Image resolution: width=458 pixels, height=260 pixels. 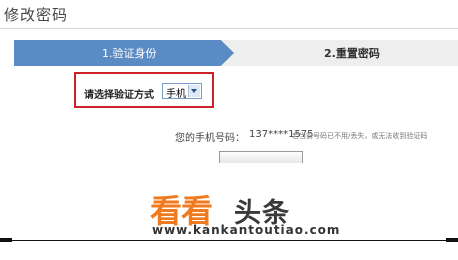 What do you see at coordinates (246, 230) in the screenshot?
I see `watermark-url: www.kankantoutiao.com` at bounding box center [246, 230].